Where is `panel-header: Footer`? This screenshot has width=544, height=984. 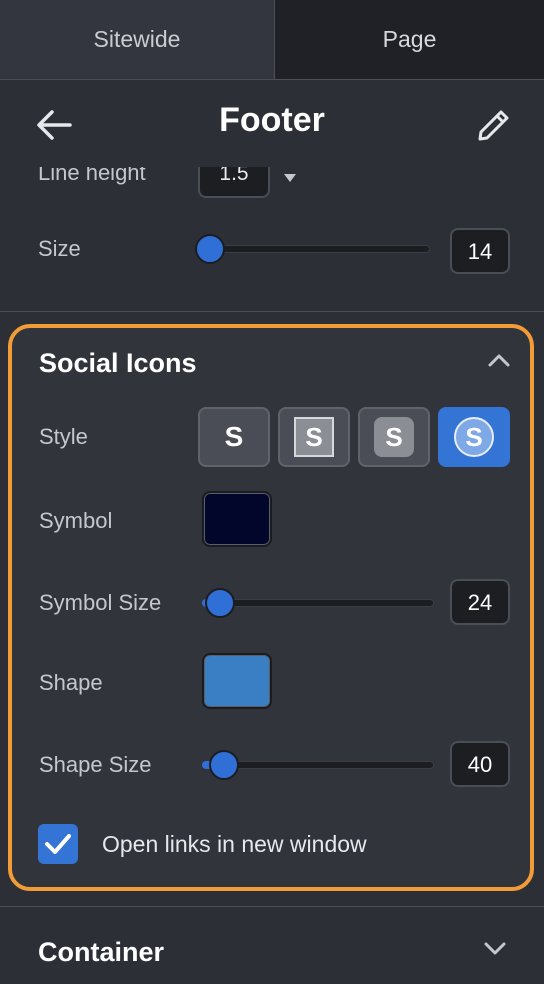 panel-header: Footer is located at coordinates (272, 124).